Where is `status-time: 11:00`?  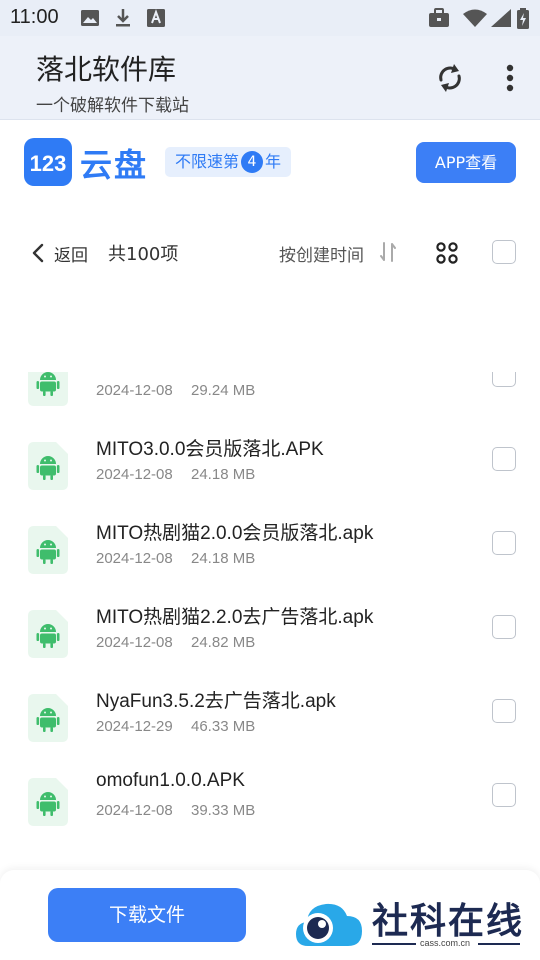 status-time: 11:00 is located at coordinates (34, 17).